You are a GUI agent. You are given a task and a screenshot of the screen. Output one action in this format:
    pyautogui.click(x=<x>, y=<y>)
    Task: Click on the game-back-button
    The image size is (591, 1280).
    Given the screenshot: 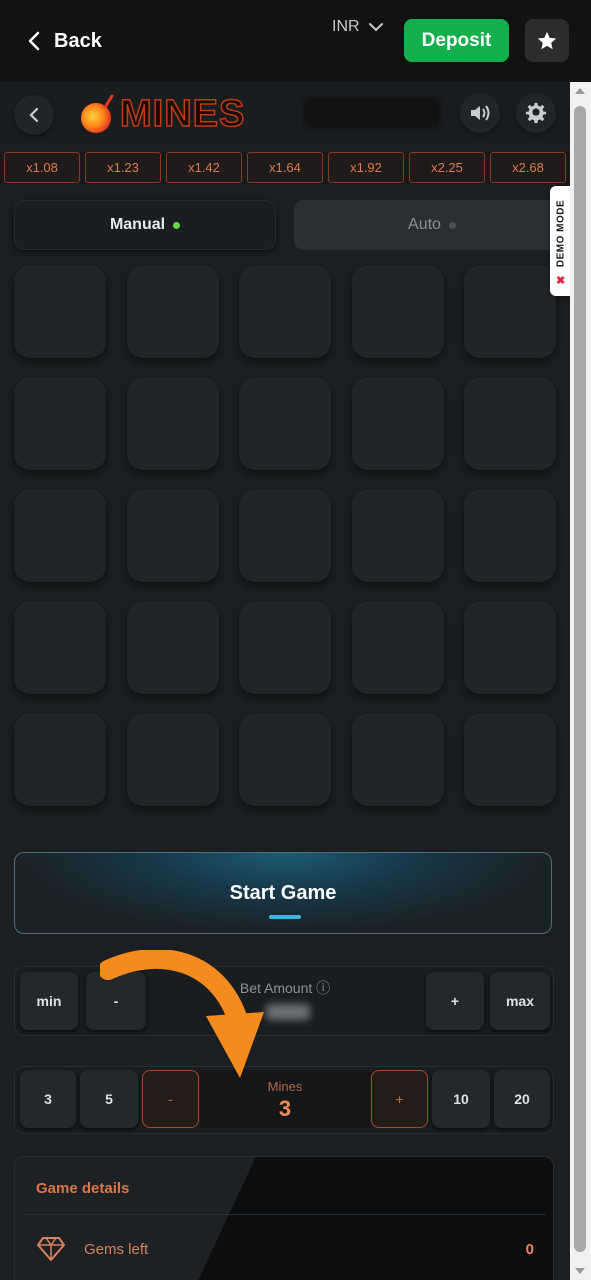 What is the action you would take?
    pyautogui.click(x=34, y=115)
    